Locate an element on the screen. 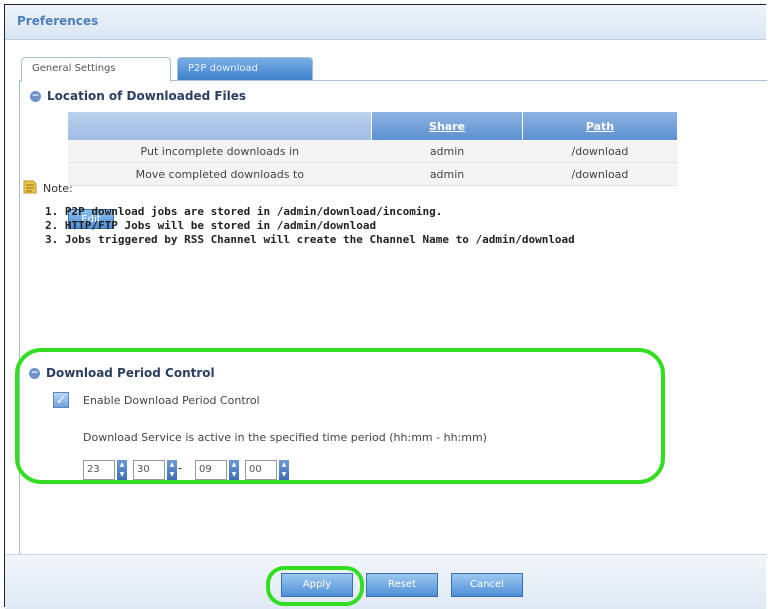 The image size is (768, 609). tab-general-settings: General Settings is located at coordinates (96, 69).